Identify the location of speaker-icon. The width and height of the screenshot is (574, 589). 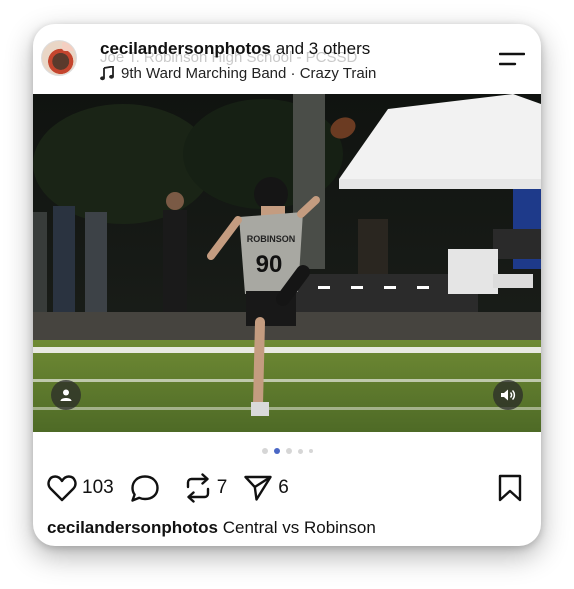
(508, 395).